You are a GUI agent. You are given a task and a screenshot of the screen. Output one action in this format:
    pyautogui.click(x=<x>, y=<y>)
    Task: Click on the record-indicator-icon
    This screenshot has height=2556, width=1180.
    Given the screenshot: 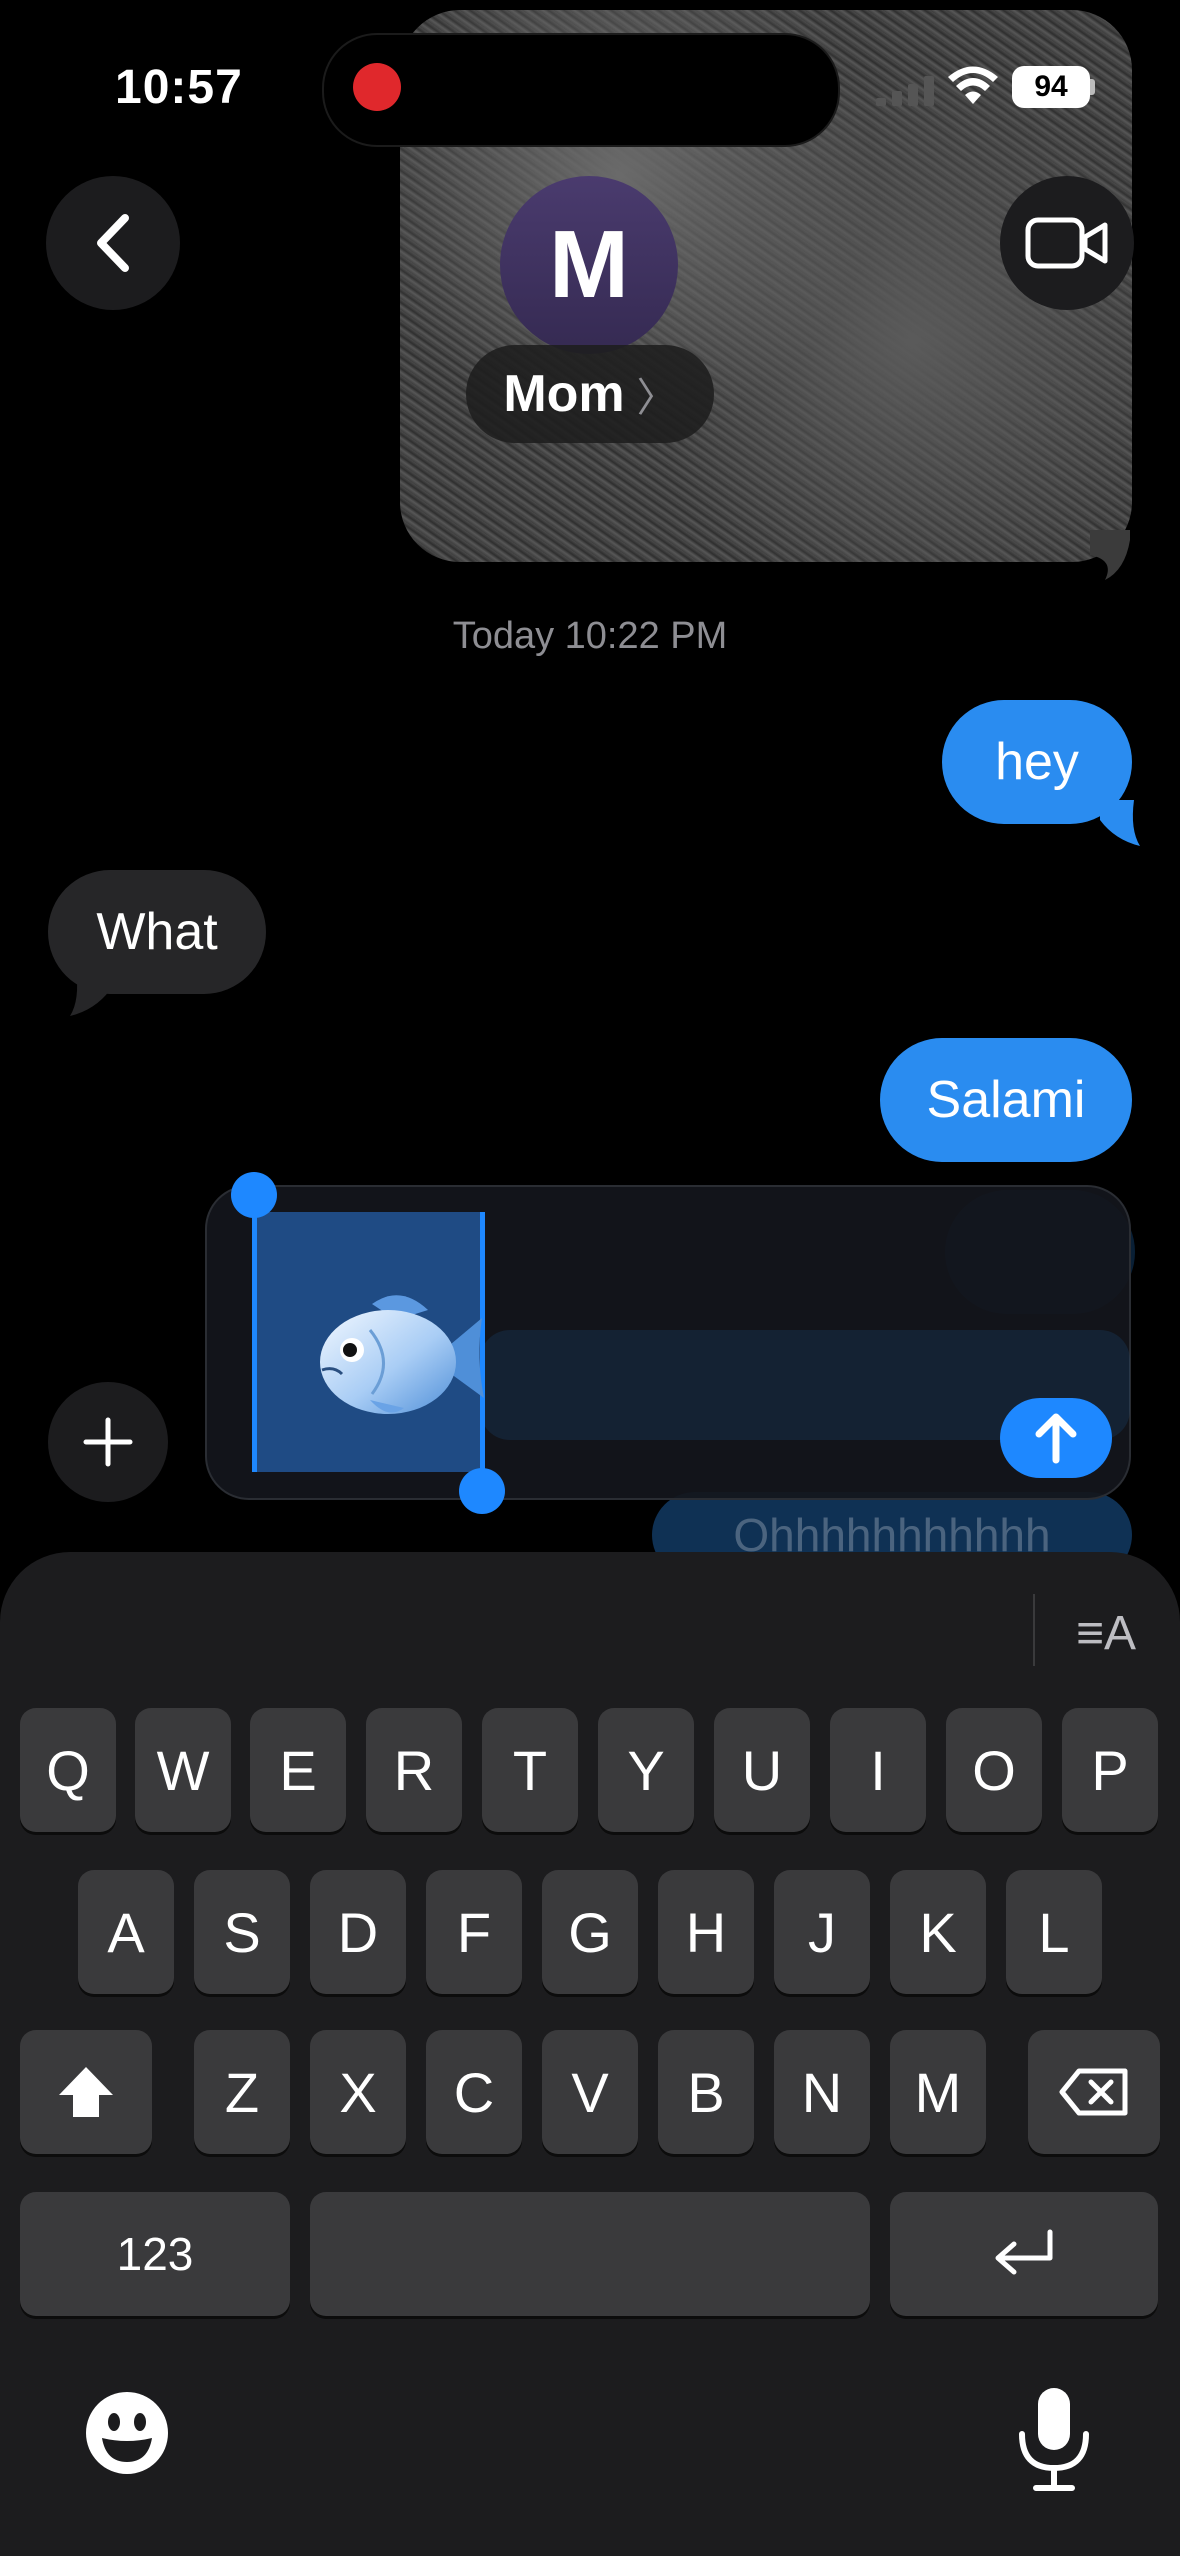 What is the action you would take?
    pyautogui.click(x=377, y=87)
    